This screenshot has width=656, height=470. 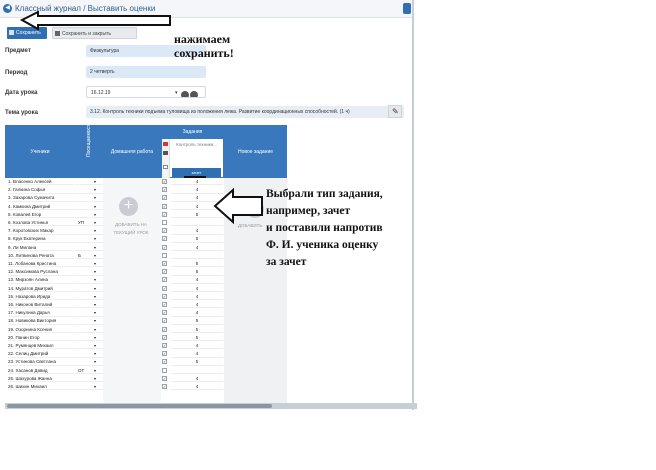 I want to click on notification-icon, so click(x=407, y=8).